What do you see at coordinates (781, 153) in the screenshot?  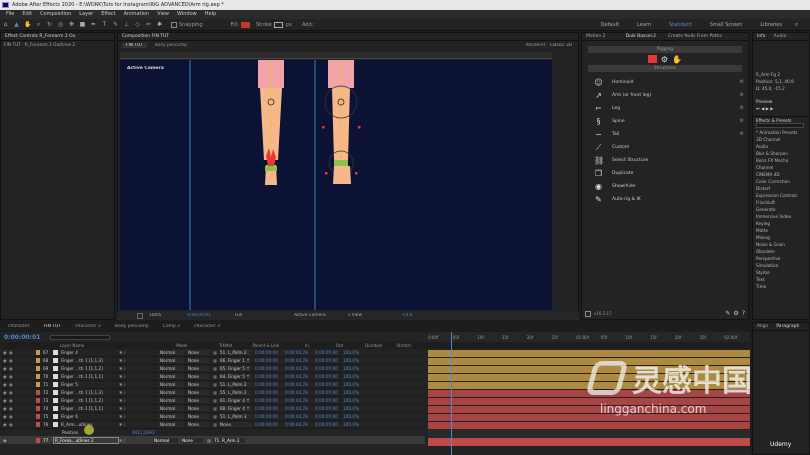 I see `effects-item: Blur & Sharpen` at bounding box center [781, 153].